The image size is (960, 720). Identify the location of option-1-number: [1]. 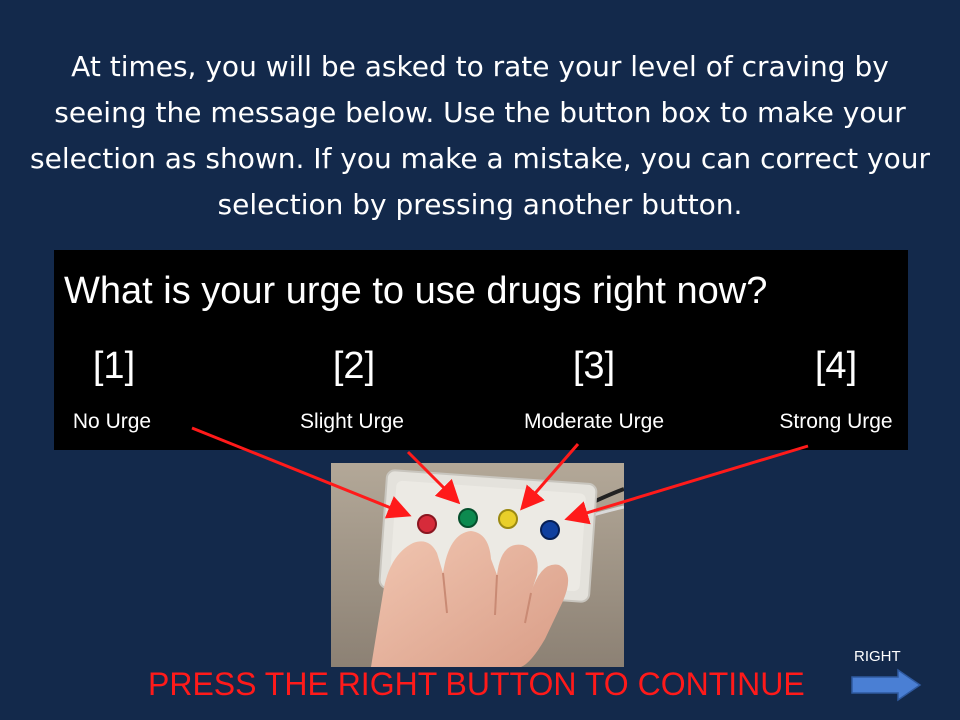
(114, 366).